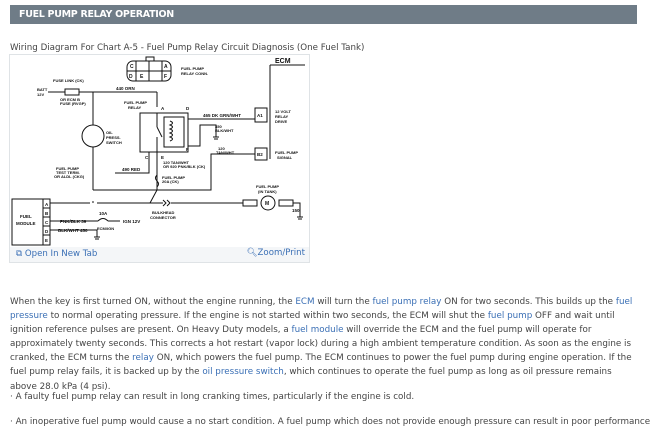  I want to click on diagram-label: OR ALDL (CKG), so click(69, 176).